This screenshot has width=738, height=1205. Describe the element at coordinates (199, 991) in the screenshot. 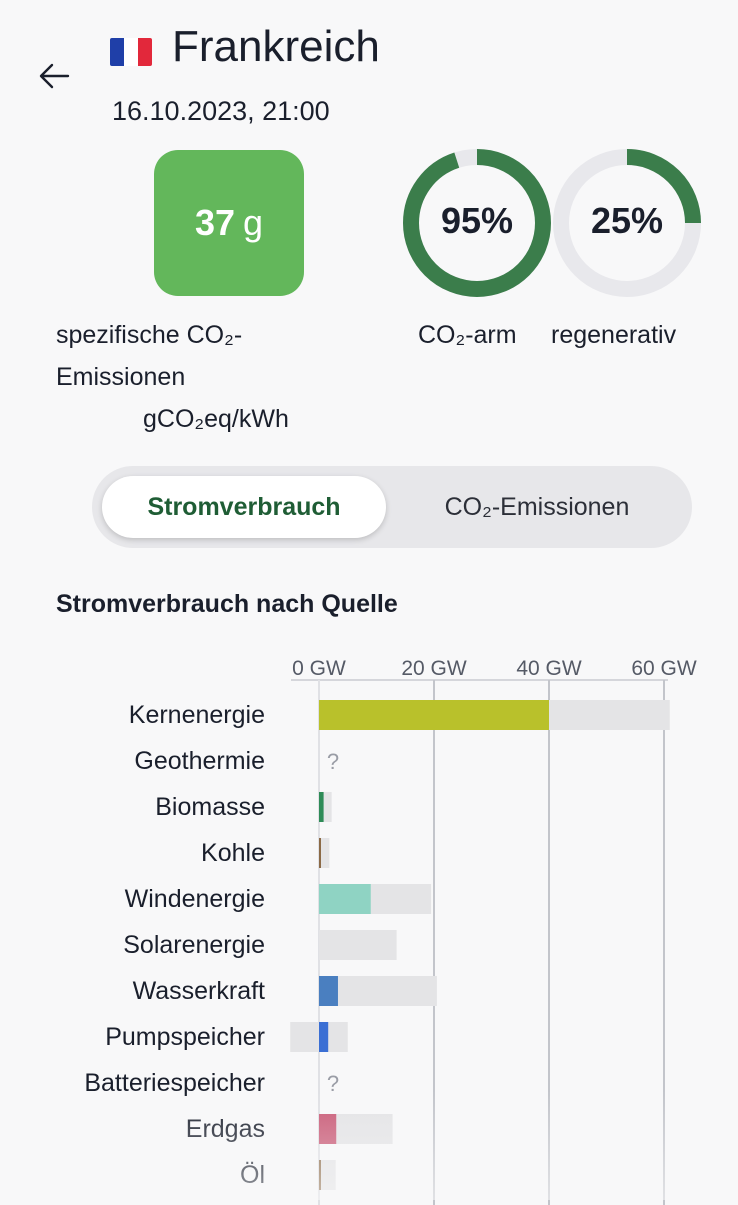

I see `row-label: Wasserkraft` at that location.